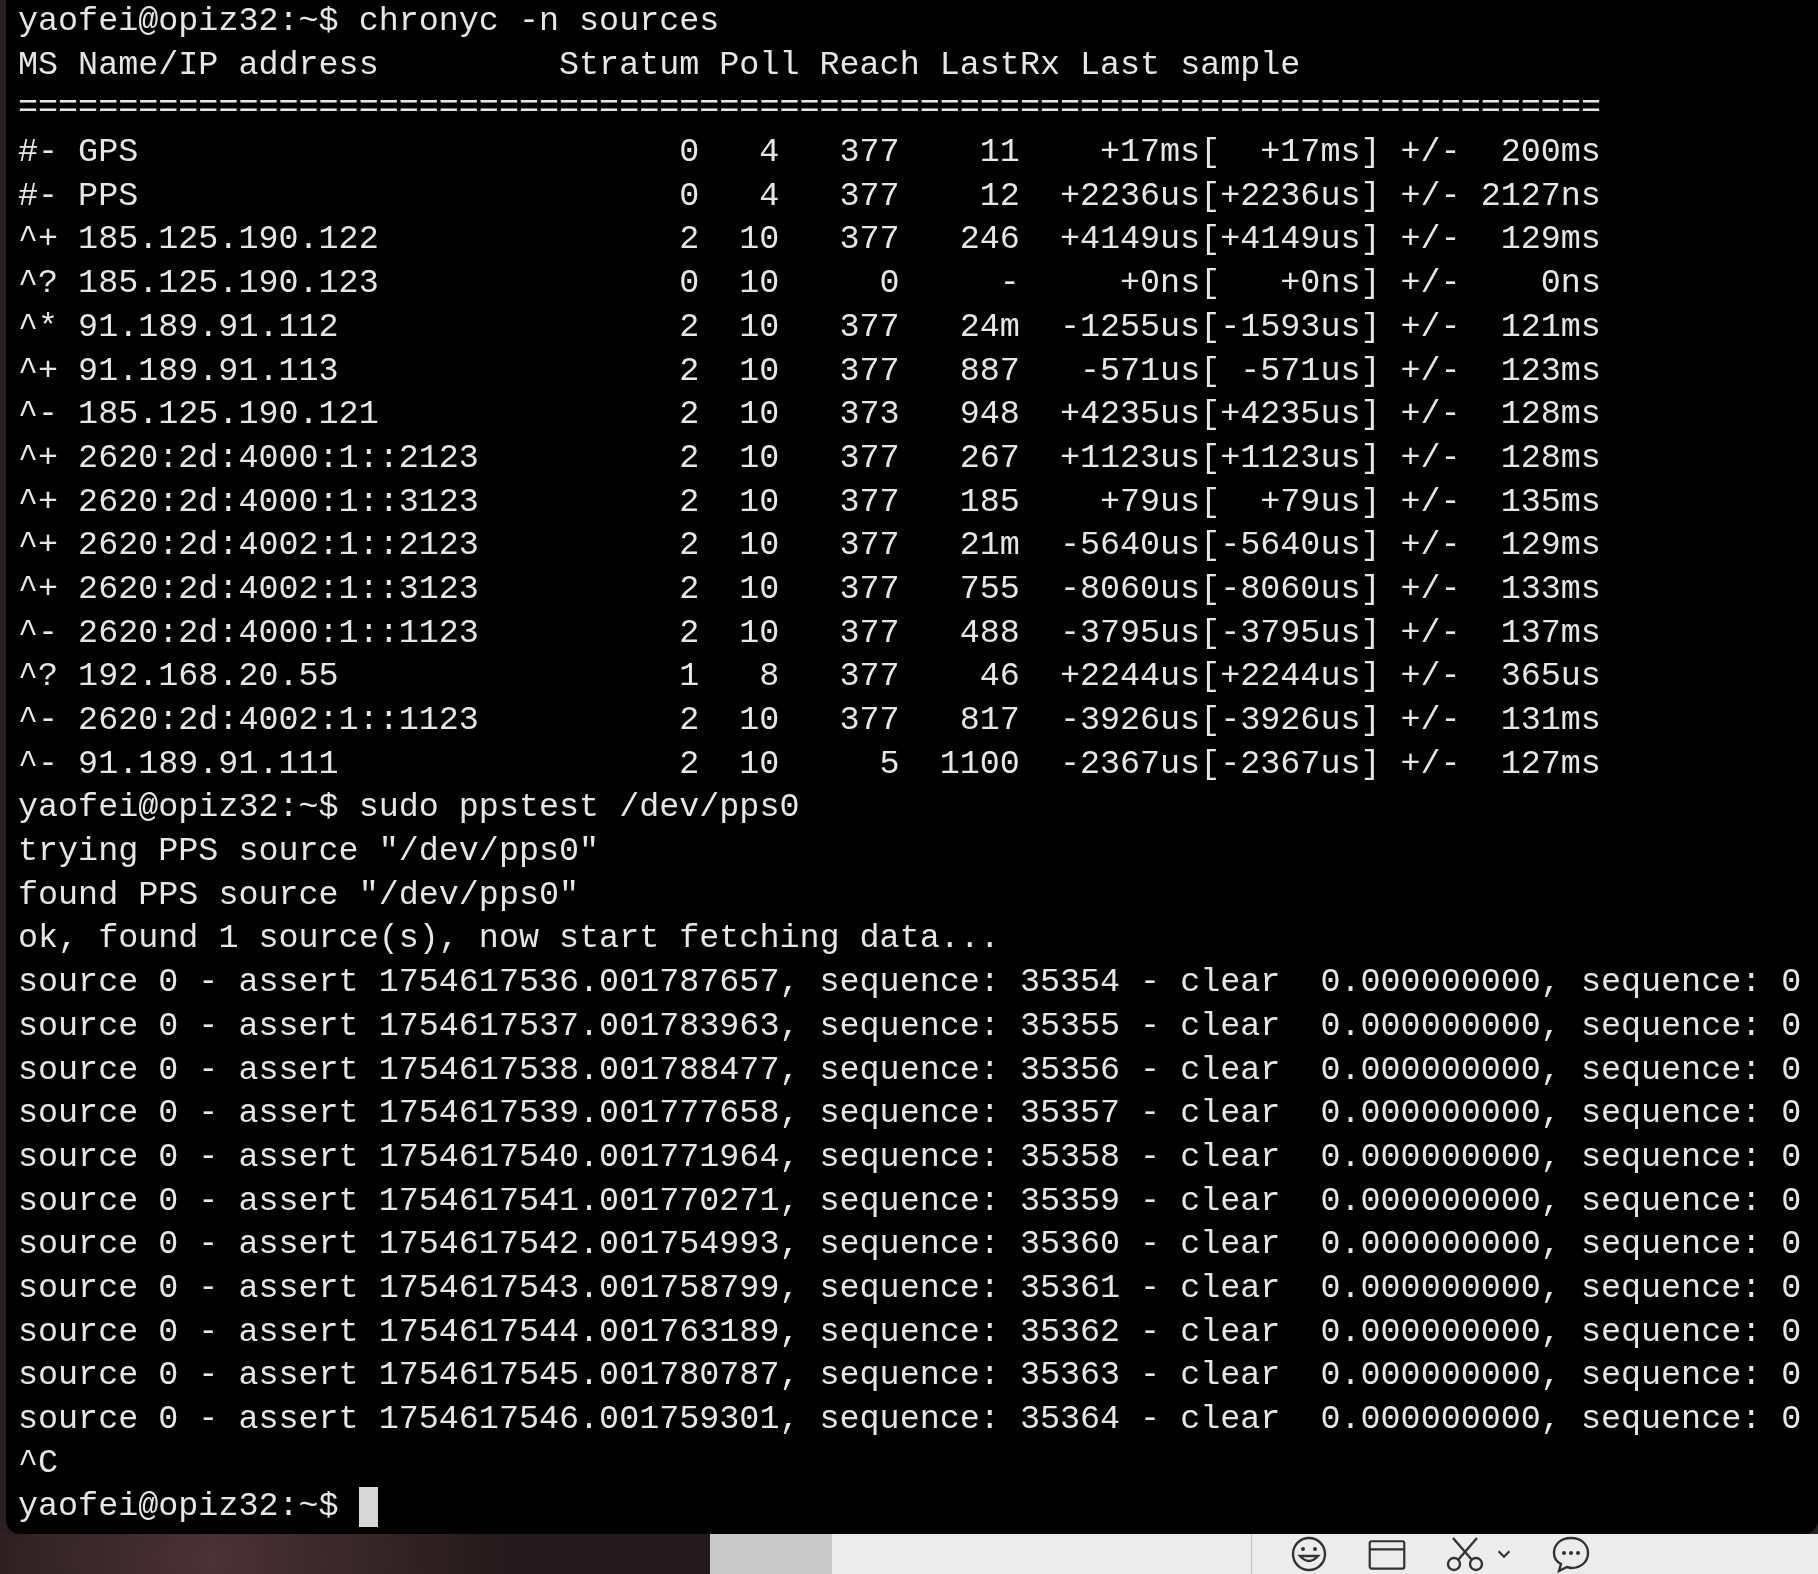  Describe the element at coordinates (1329, 764) in the screenshot. I see `last-sample-cell-text: -2367us[-2367us] +/- 127ms` at that location.